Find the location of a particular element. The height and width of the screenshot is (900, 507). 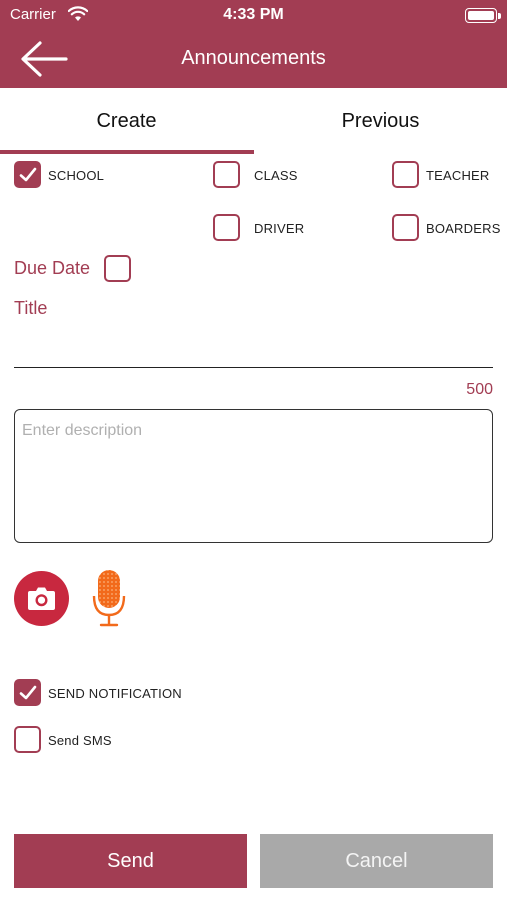

tab-bar: Create Previous is located at coordinates (253, 121).